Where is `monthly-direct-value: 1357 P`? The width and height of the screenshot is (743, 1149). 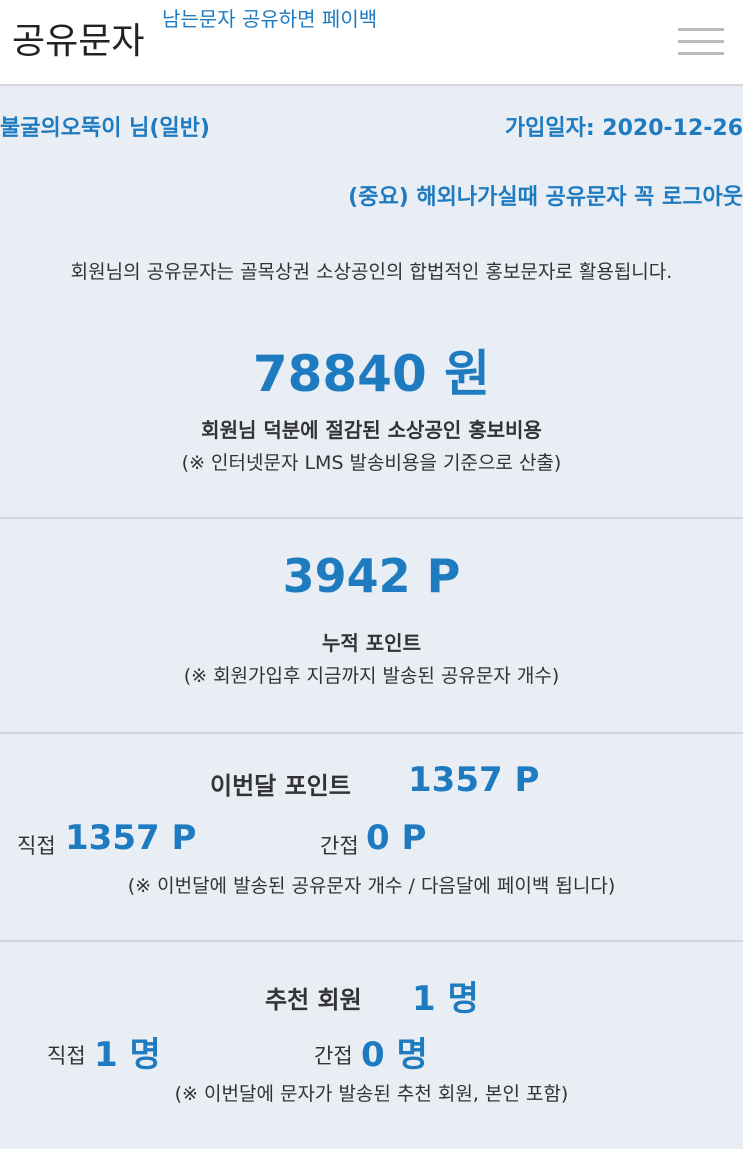
monthly-direct-value: 1357 P is located at coordinates (131, 838).